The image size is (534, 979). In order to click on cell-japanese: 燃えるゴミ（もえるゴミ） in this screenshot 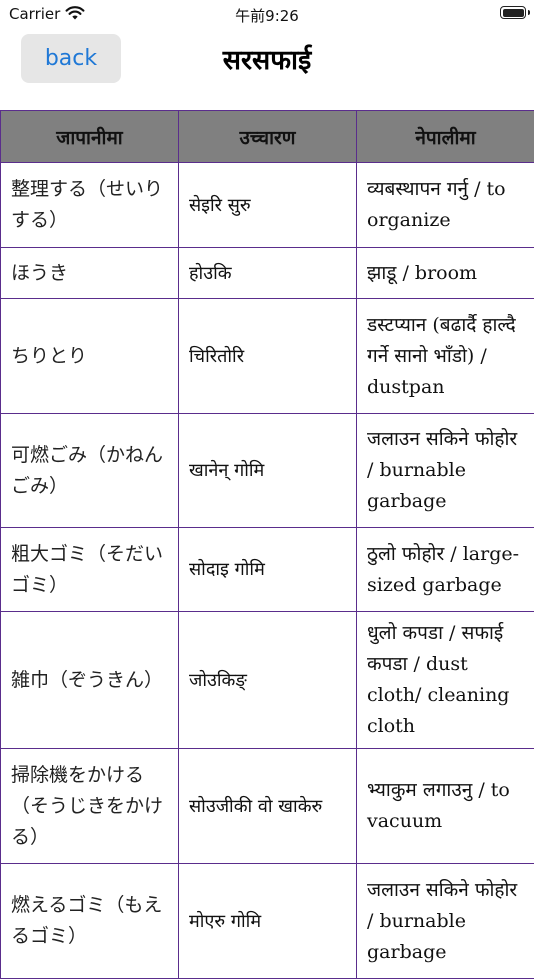, I will do `click(90, 921)`.